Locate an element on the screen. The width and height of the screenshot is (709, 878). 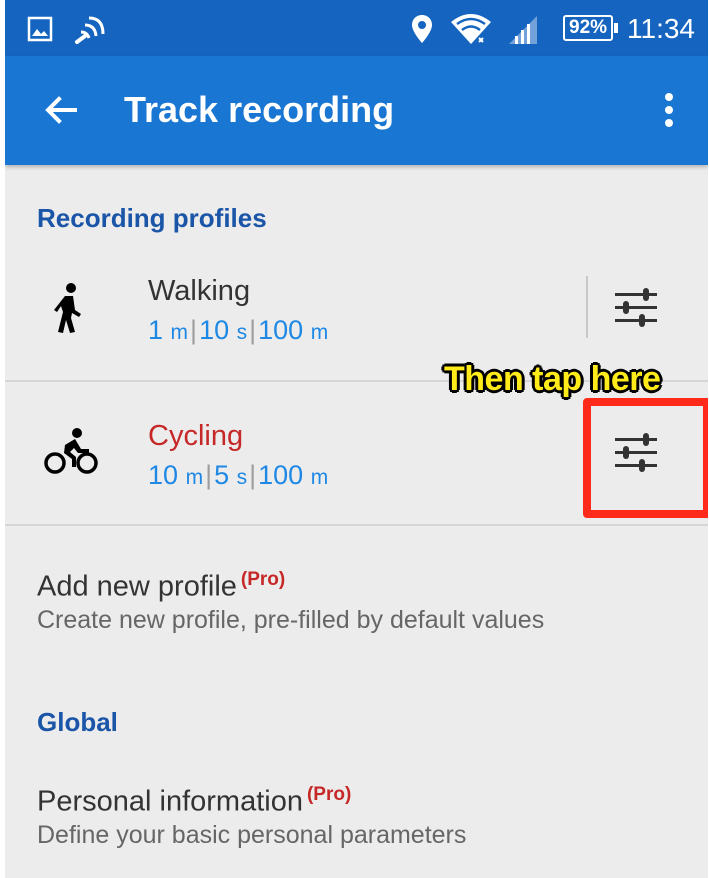
page-title: Track recording is located at coordinates (259, 109).